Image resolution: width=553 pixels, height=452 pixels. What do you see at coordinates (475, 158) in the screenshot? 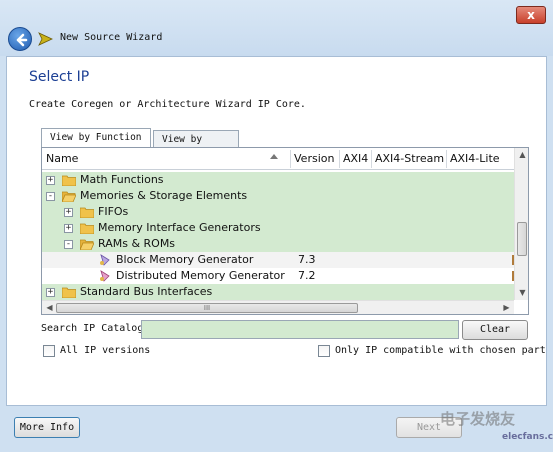
I see `column-axi4-lite: AXI4-Lite` at bounding box center [475, 158].